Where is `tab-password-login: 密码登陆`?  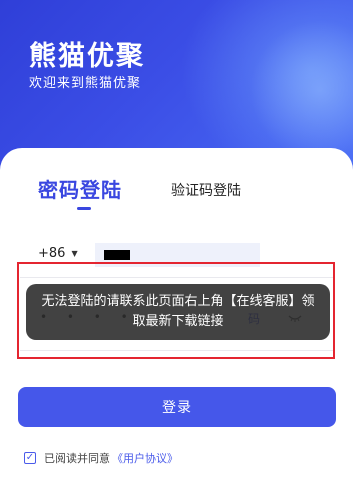 tab-password-login: 密码登陆 is located at coordinates (80, 188).